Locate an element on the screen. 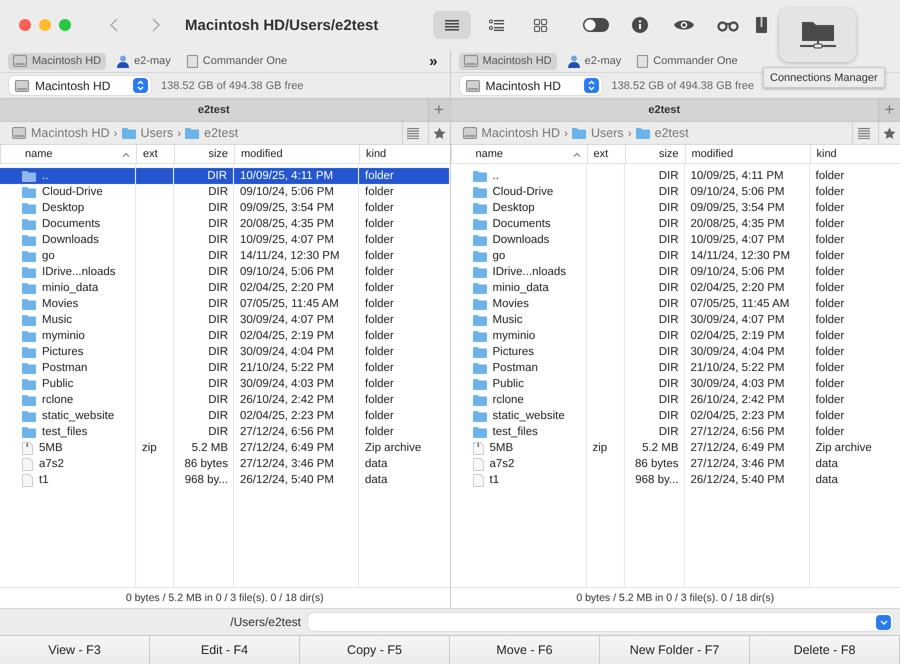 The width and height of the screenshot is (900, 664). view-mode-button is located at coordinates (452, 25).